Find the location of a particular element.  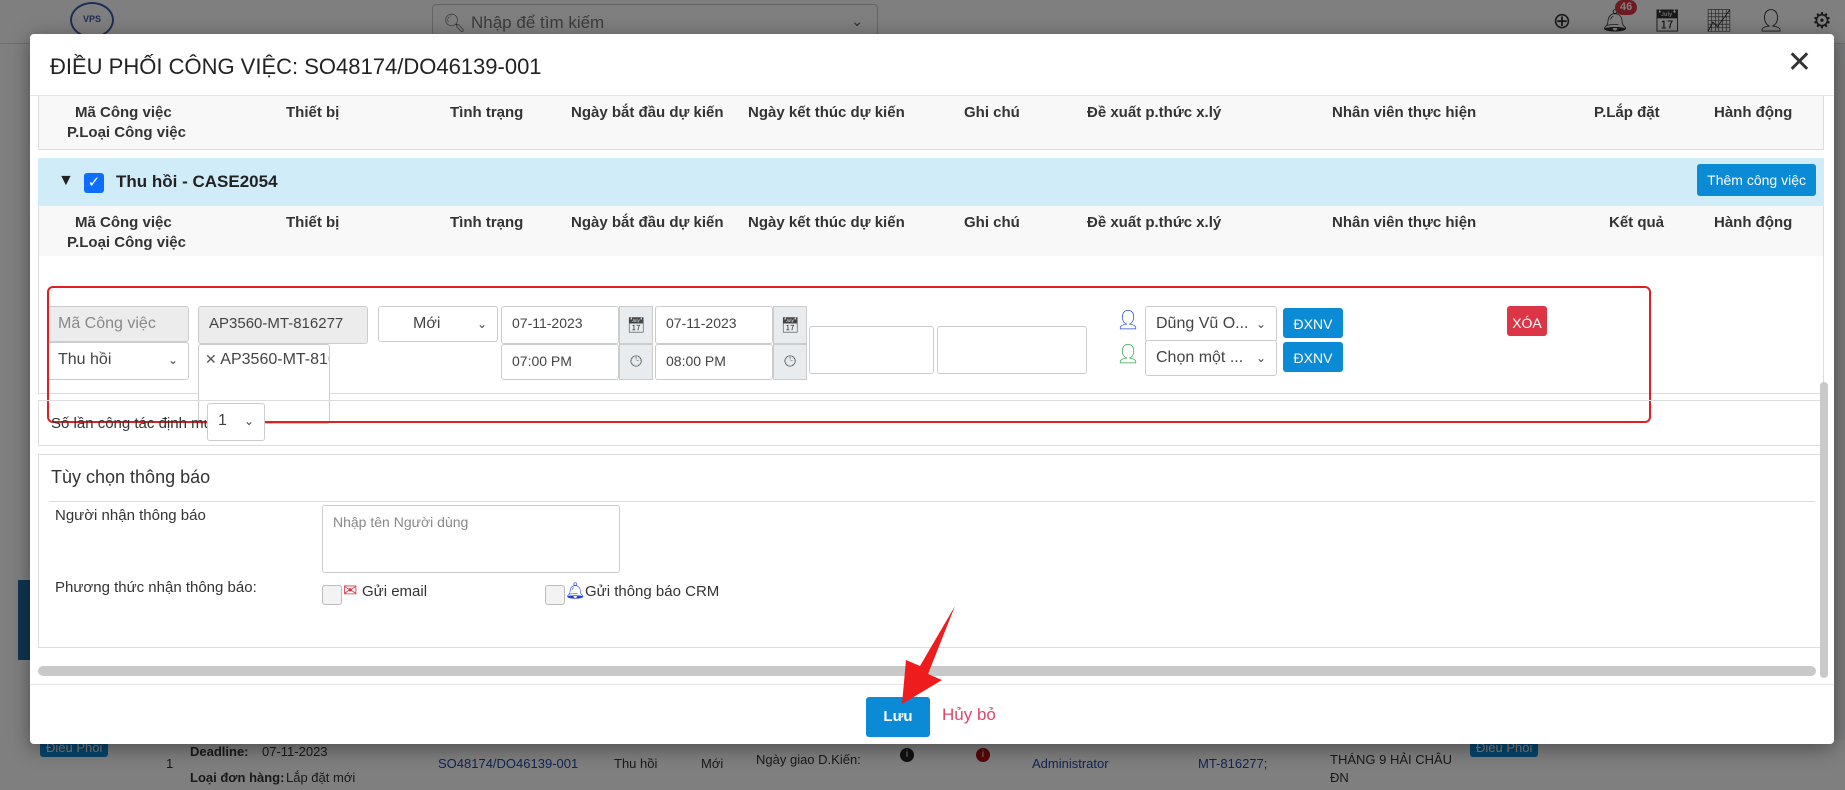

vertical-scrollbar is located at coordinates (1824, 530).